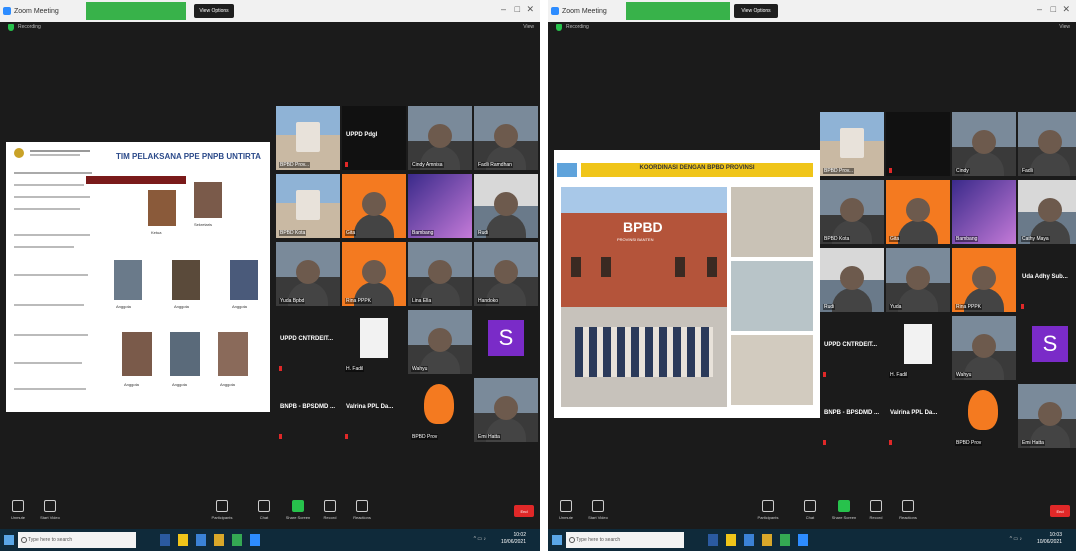 The height and width of the screenshot is (551, 1076). I want to click on participant-name: Handoko, so click(488, 301).